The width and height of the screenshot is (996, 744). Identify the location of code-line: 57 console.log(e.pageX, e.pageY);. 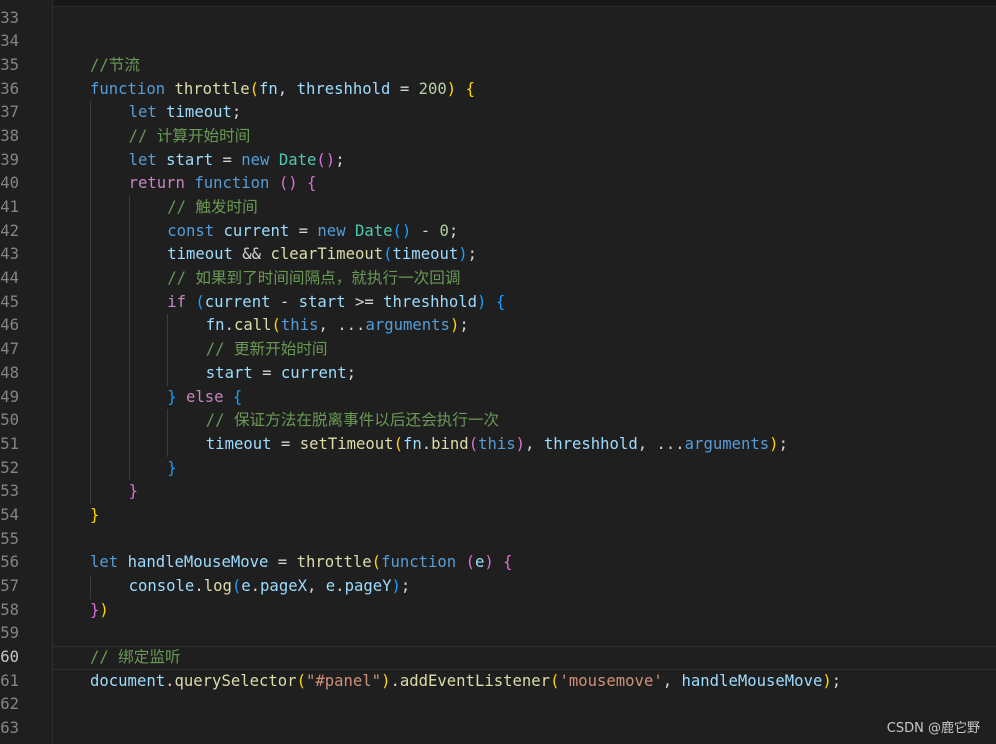
(498, 587).